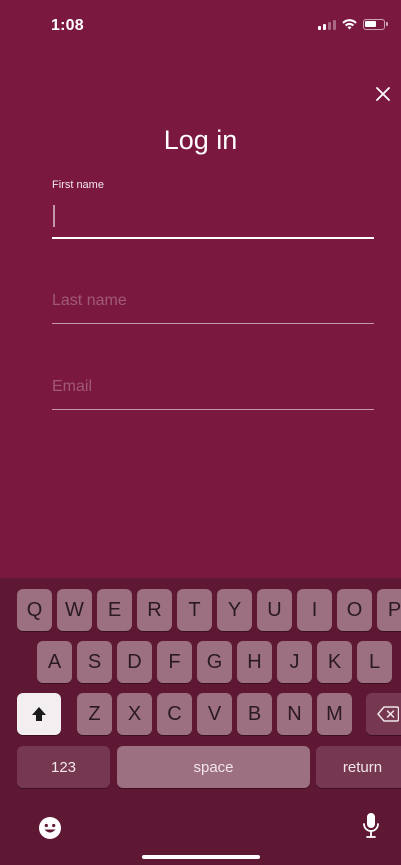 This screenshot has height=865, width=401. What do you see at coordinates (213, 767) in the screenshot?
I see `space-key: space` at bounding box center [213, 767].